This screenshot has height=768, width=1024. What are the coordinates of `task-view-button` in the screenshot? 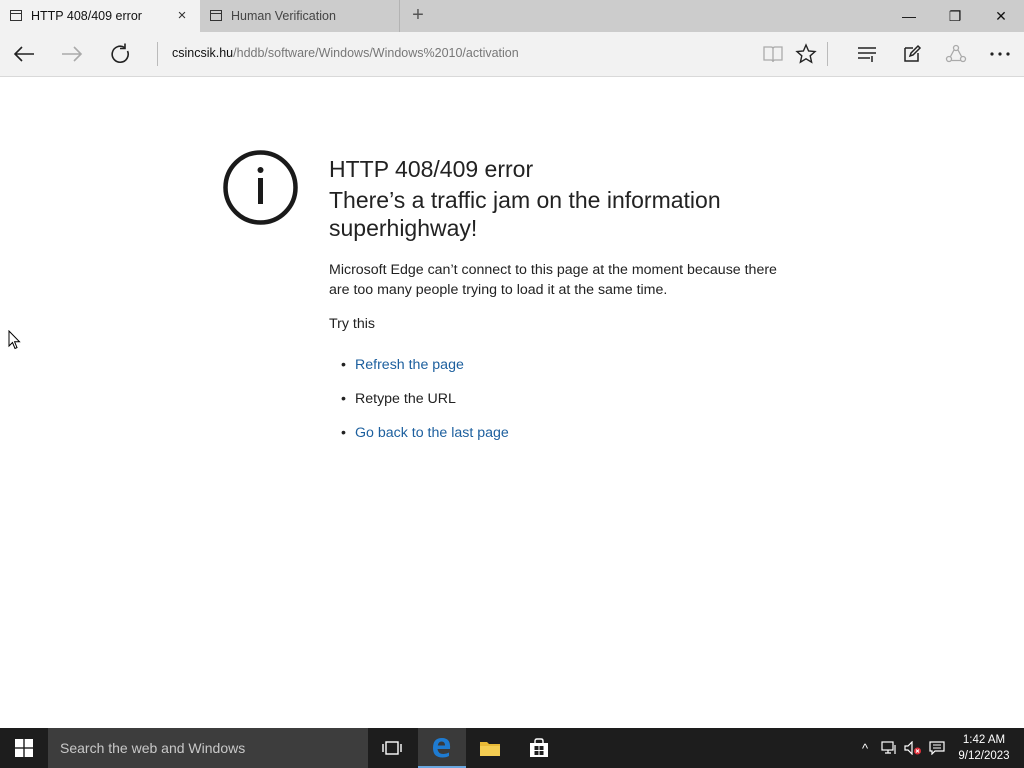 It's located at (392, 748).